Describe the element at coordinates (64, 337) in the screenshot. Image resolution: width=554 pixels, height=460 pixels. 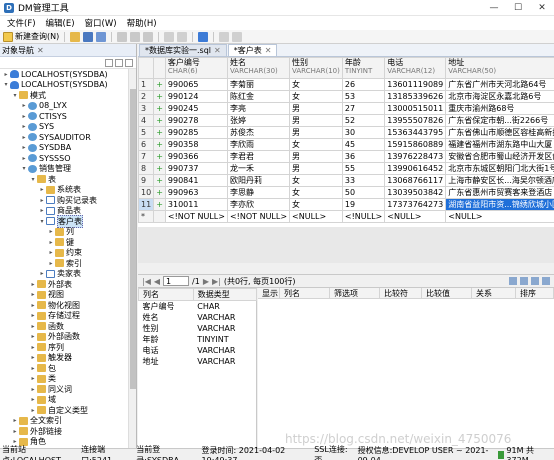
I see `tree-item: ▸ 外部函数` at that location.